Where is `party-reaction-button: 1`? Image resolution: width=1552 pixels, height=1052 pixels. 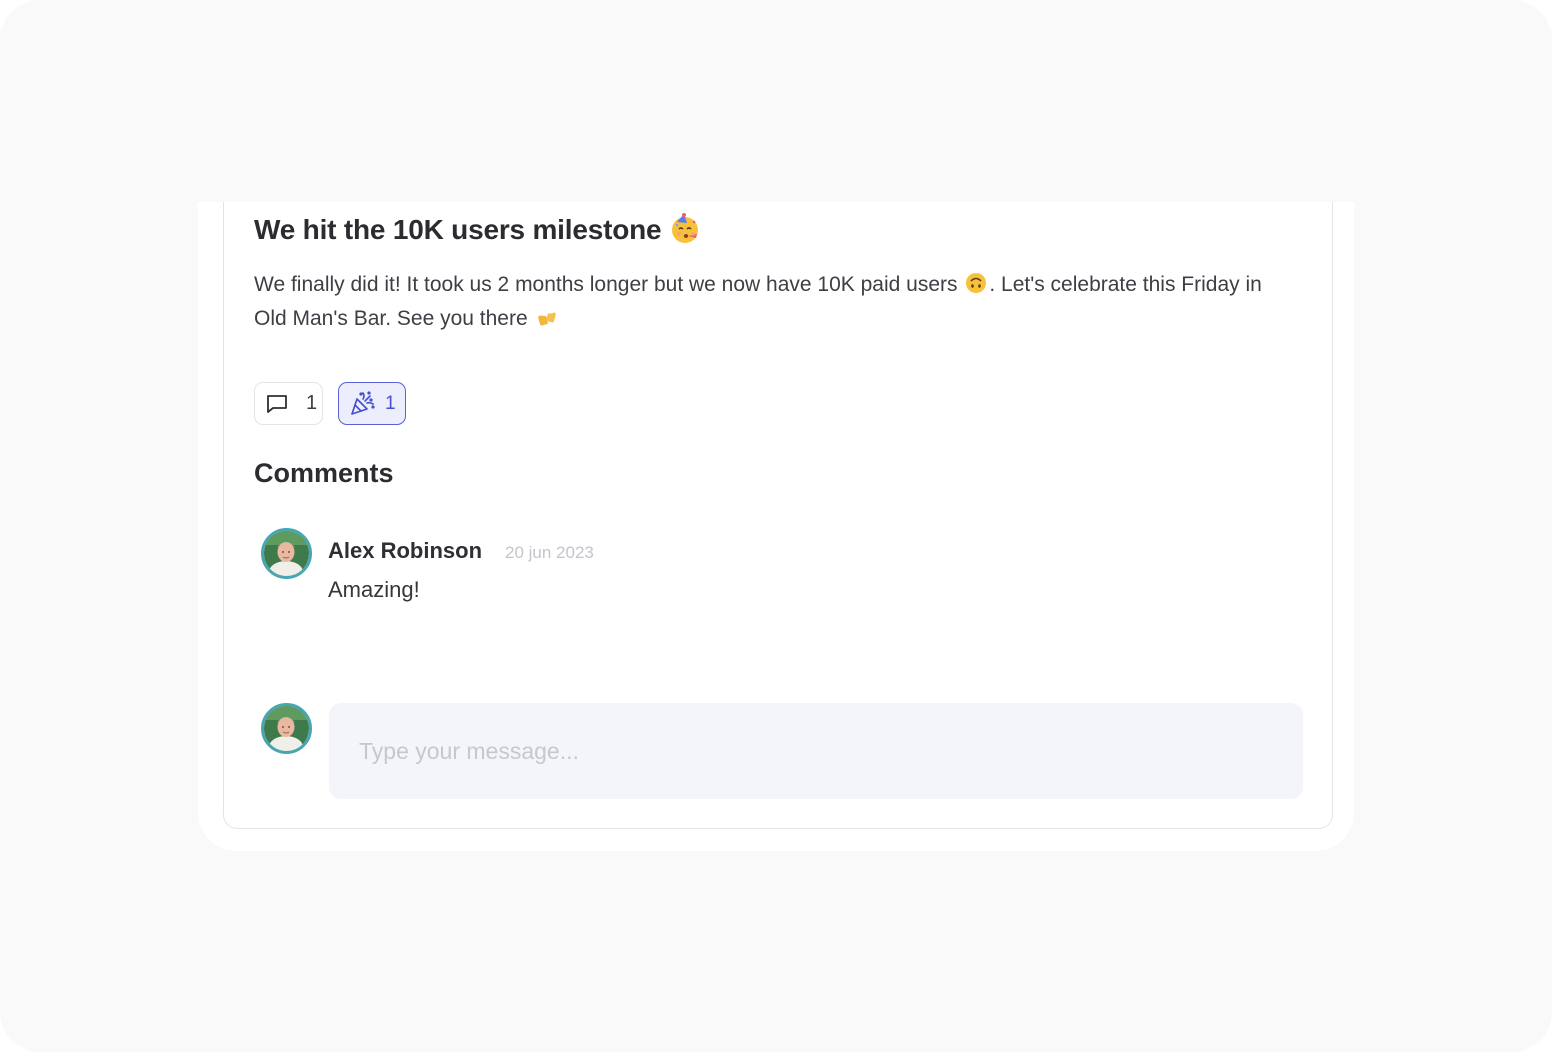 party-reaction-button: 1 is located at coordinates (372, 403).